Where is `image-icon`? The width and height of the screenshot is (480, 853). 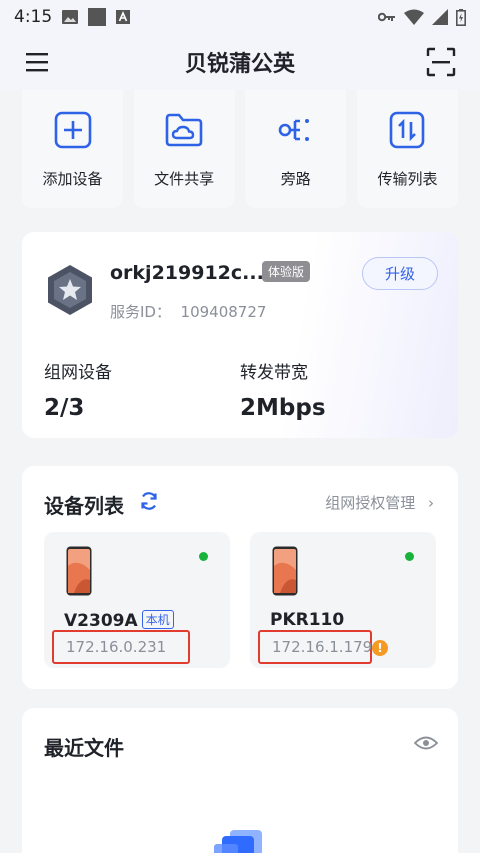 image-icon is located at coordinates (70, 17).